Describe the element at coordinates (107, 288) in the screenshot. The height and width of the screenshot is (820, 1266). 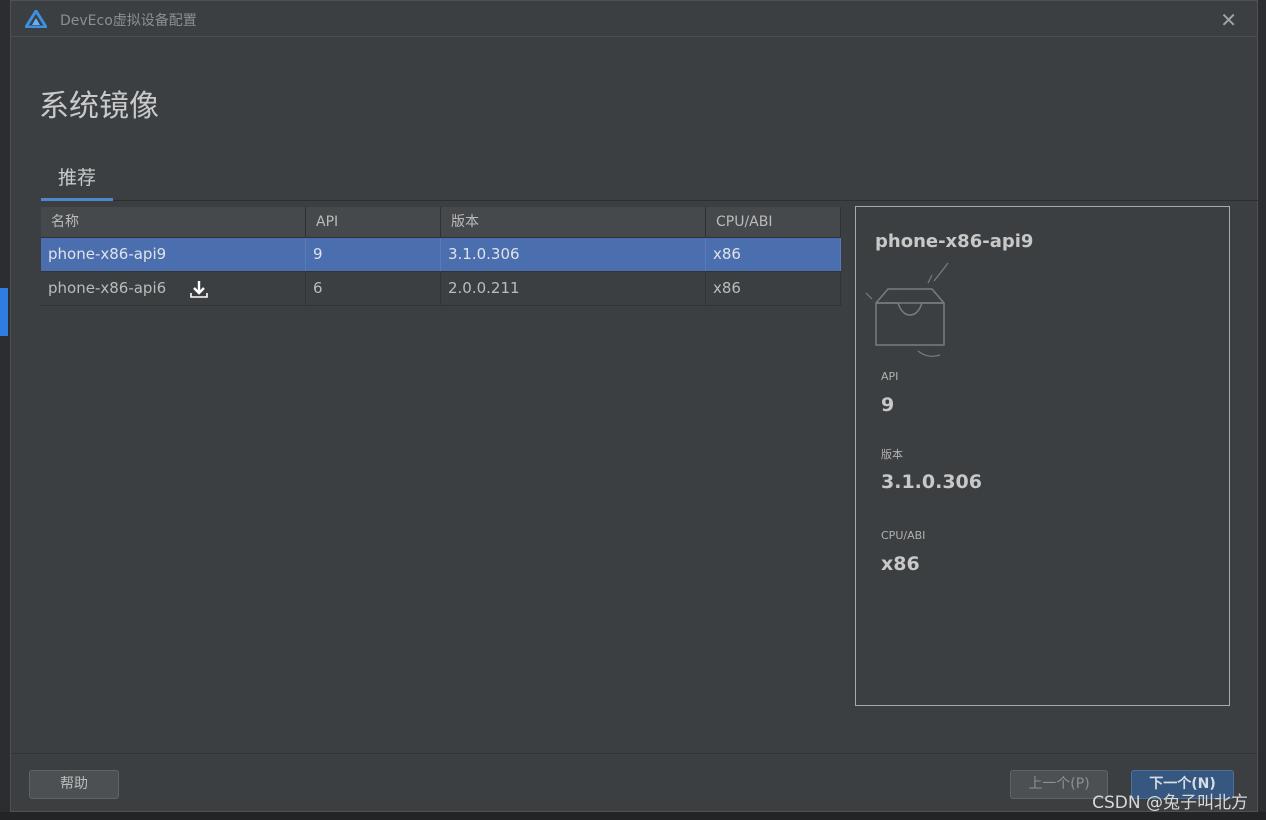
I see `cell-name: phone-x86-api6` at that location.